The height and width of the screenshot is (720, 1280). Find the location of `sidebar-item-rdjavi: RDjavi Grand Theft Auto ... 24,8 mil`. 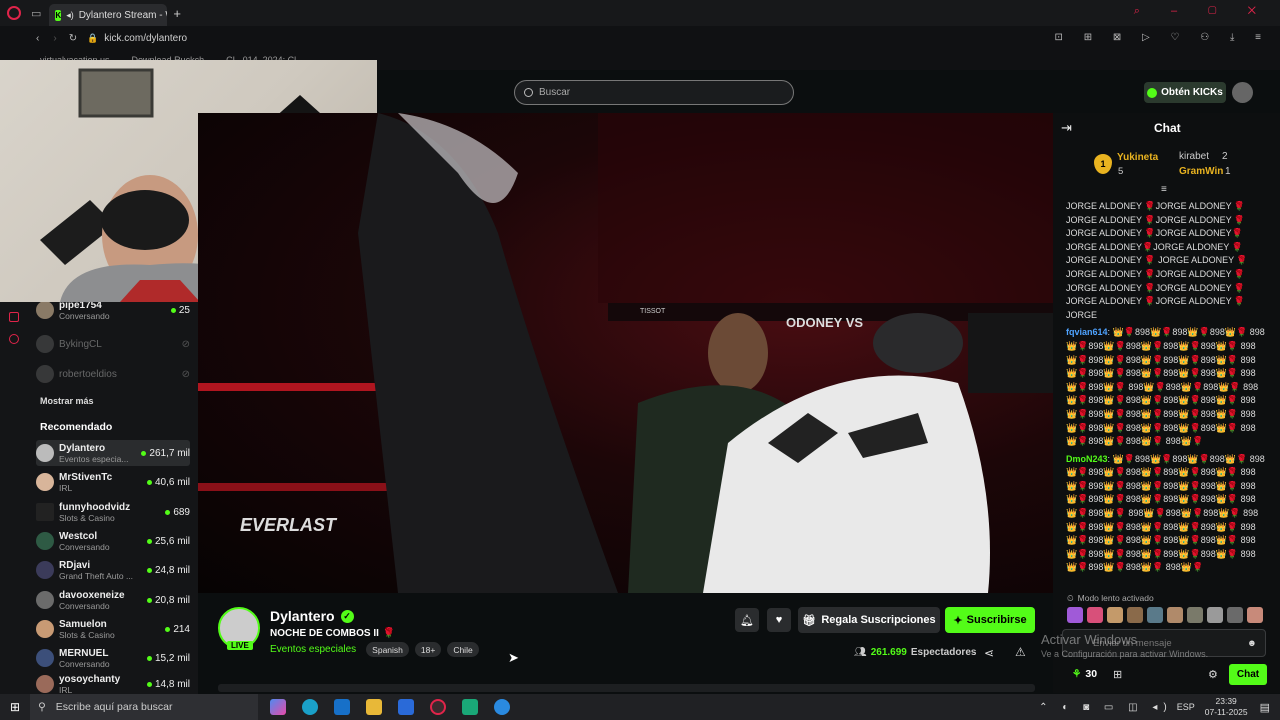

sidebar-item-rdjavi: RDjavi Grand Theft Auto ... 24,8 mil is located at coordinates (113, 570).